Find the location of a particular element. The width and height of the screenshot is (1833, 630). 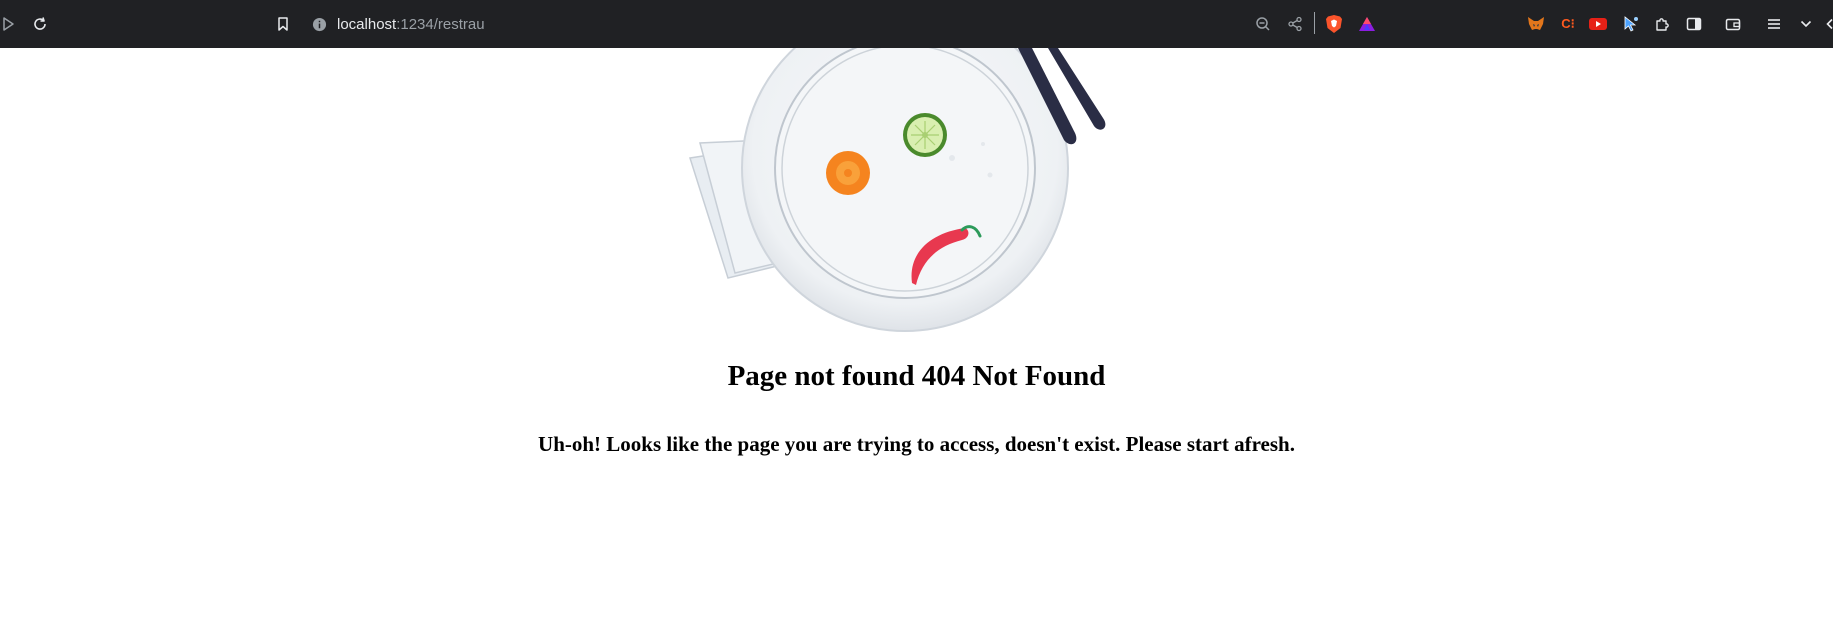

bookmark-icon is located at coordinates (283, 24).